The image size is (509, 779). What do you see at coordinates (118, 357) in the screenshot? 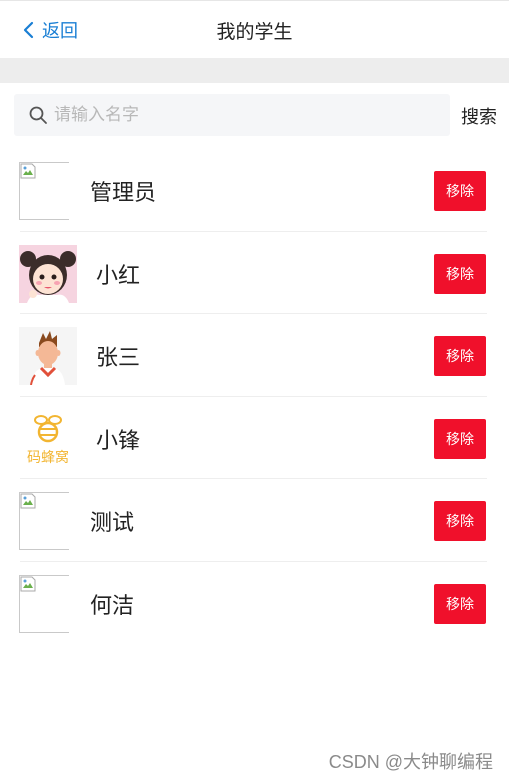
I see `student-name: 张三` at bounding box center [118, 357].